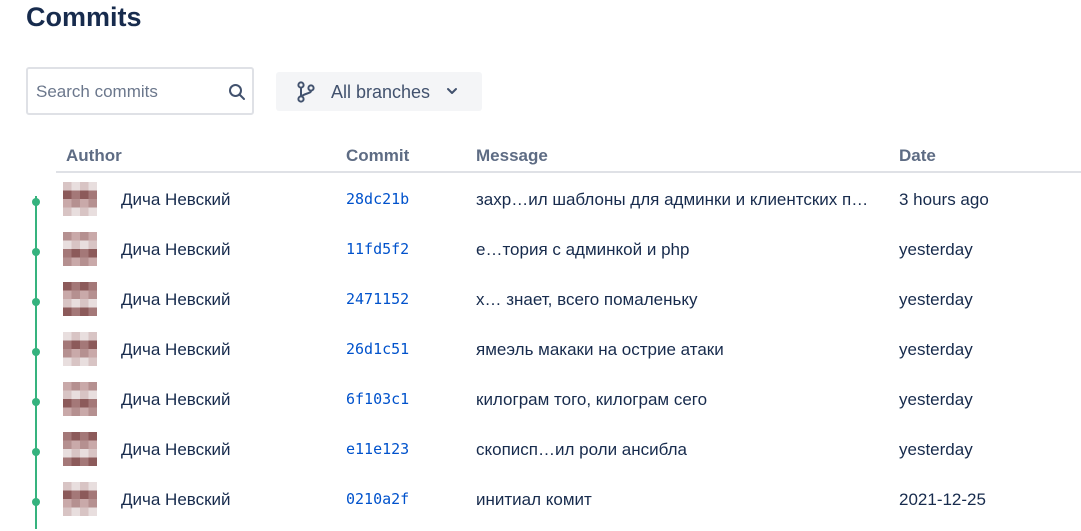  What do you see at coordinates (377, 399) in the screenshot?
I see `commit-hash-link: 6f103c1` at bounding box center [377, 399].